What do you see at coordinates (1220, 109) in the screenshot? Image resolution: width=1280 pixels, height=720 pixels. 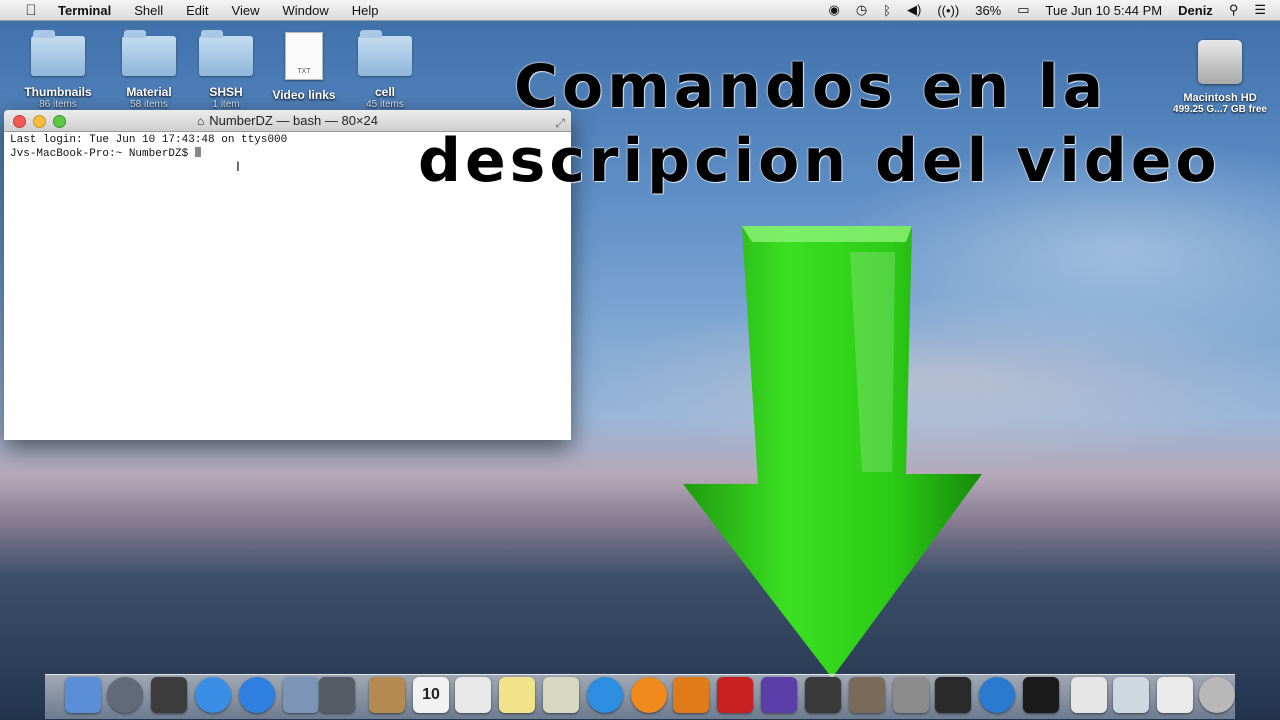 I see `drive-sublabel: 499.25 G...7 GB free` at bounding box center [1220, 109].